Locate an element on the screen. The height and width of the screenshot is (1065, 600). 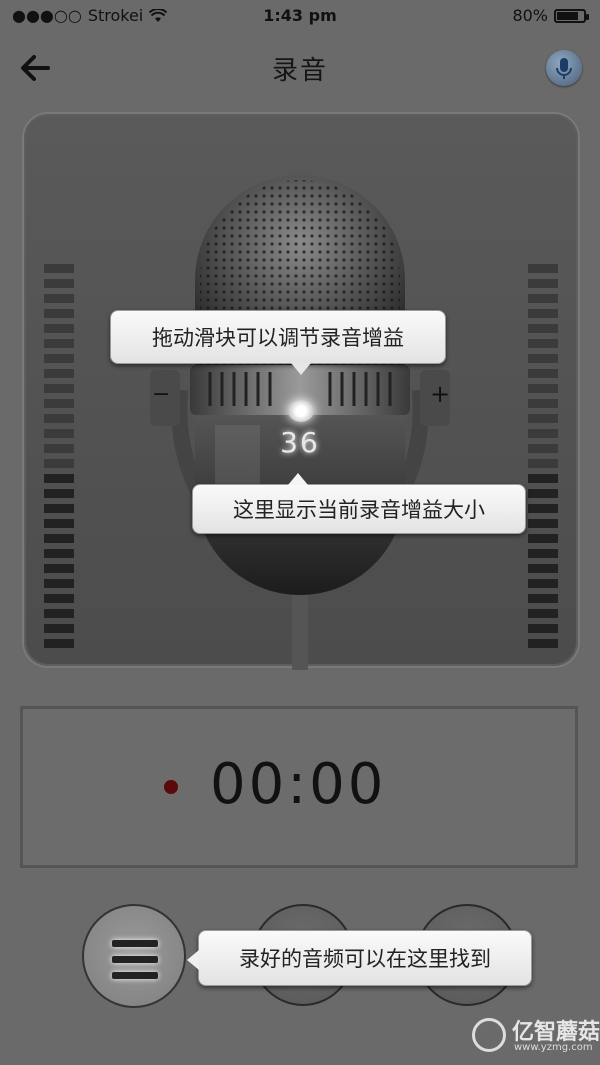
battery-percent: 80% is located at coordinates (530, 15).